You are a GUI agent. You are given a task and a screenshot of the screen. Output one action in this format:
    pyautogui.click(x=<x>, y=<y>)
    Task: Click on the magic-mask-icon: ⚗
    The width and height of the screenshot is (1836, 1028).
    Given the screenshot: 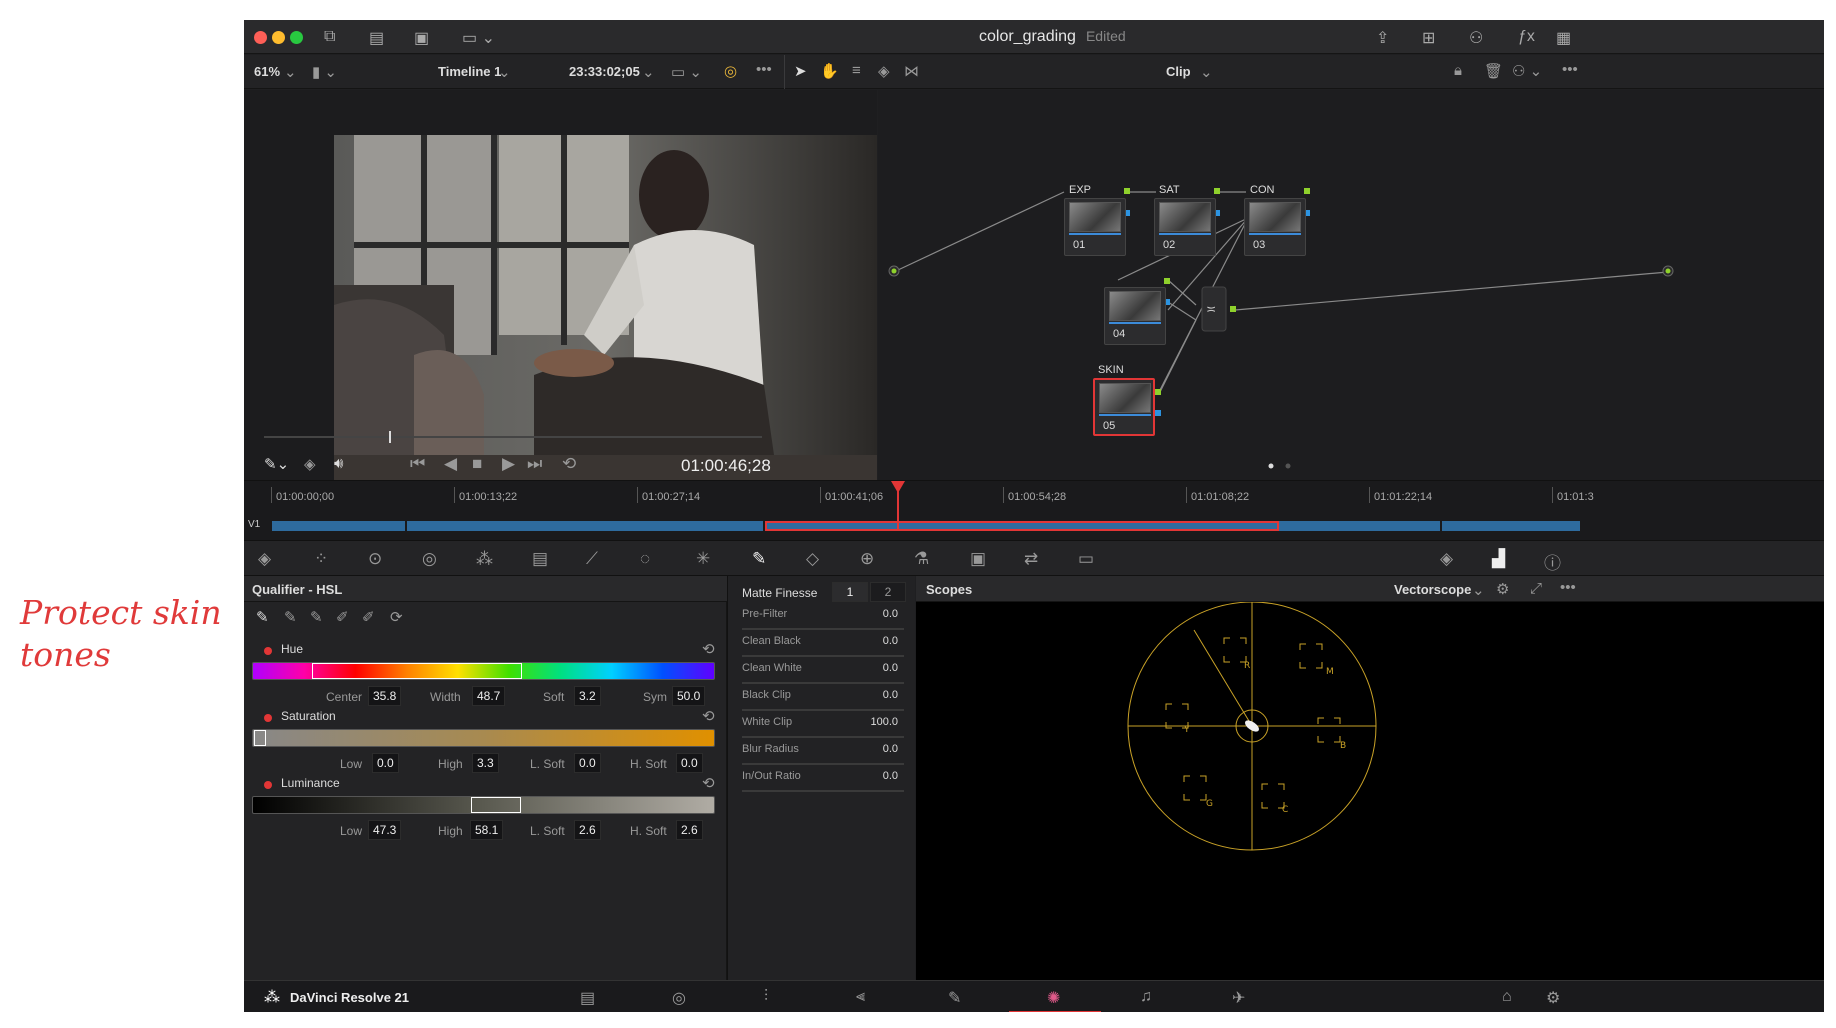 What is the action you would take?
    pyautogui.click(x=921, y=559)
    